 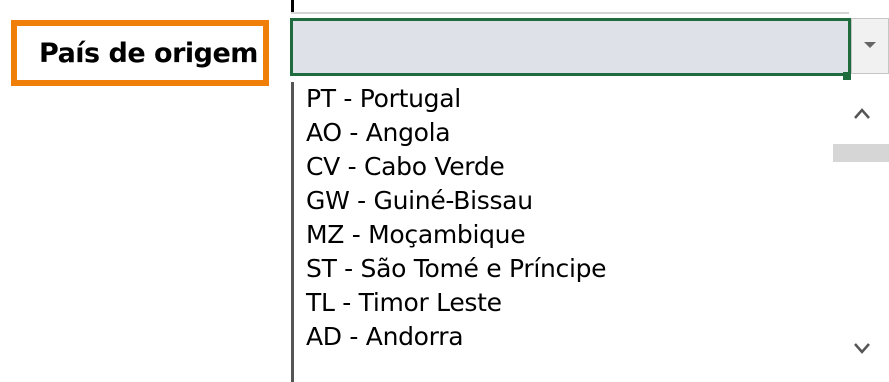 What do you see at coordinates (861, 232) in the screenshot?
I see `vertical-scrollbar` at bounding box center [861, 232].